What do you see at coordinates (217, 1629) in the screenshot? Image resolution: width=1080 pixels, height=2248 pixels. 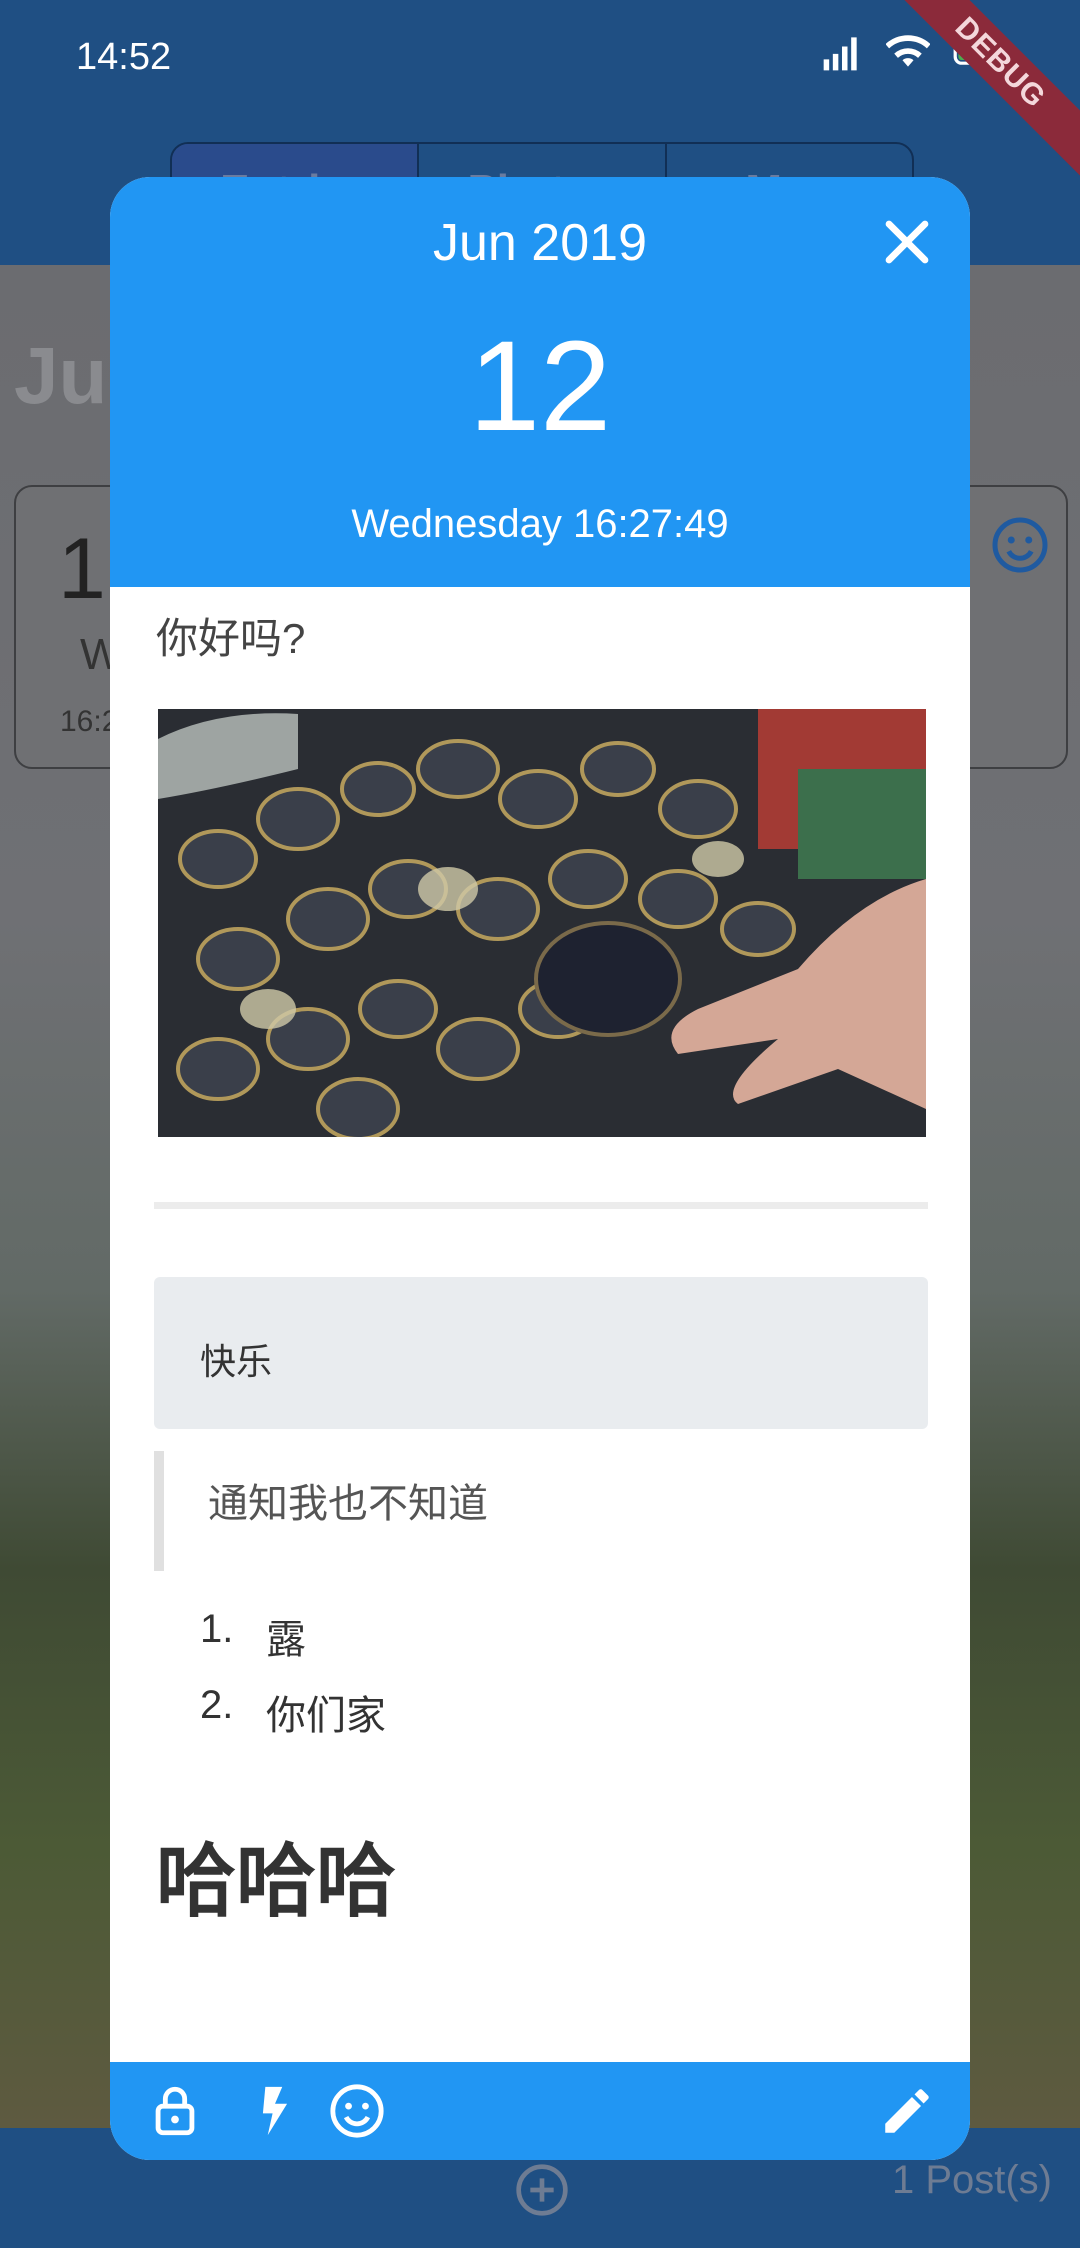 I see `list-item-number: 1.` at bounding box center [217, 1629].